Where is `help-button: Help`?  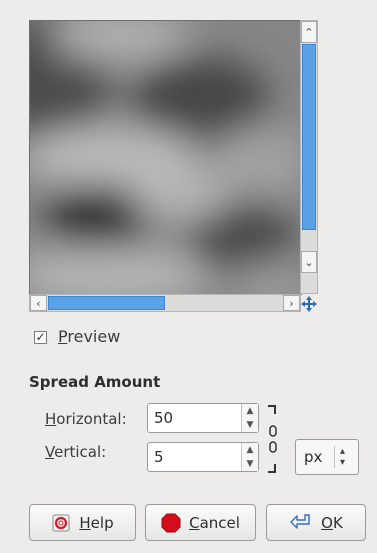
help-button: Help is located at coordinates (82, 522).